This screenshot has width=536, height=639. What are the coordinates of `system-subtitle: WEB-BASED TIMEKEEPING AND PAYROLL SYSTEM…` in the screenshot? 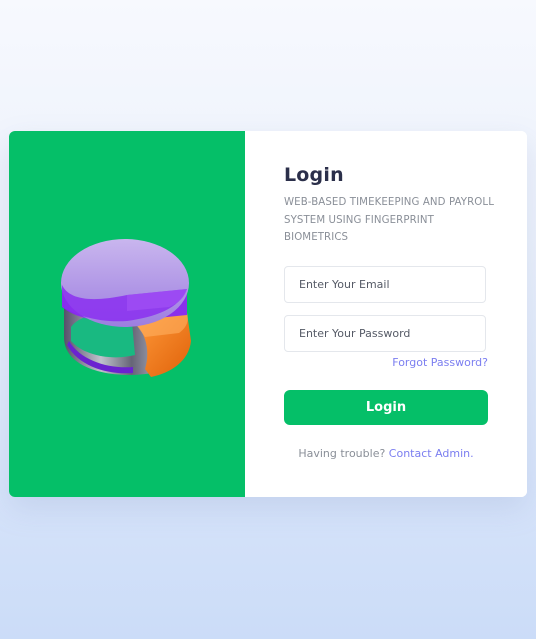 It's located at (389, 220).